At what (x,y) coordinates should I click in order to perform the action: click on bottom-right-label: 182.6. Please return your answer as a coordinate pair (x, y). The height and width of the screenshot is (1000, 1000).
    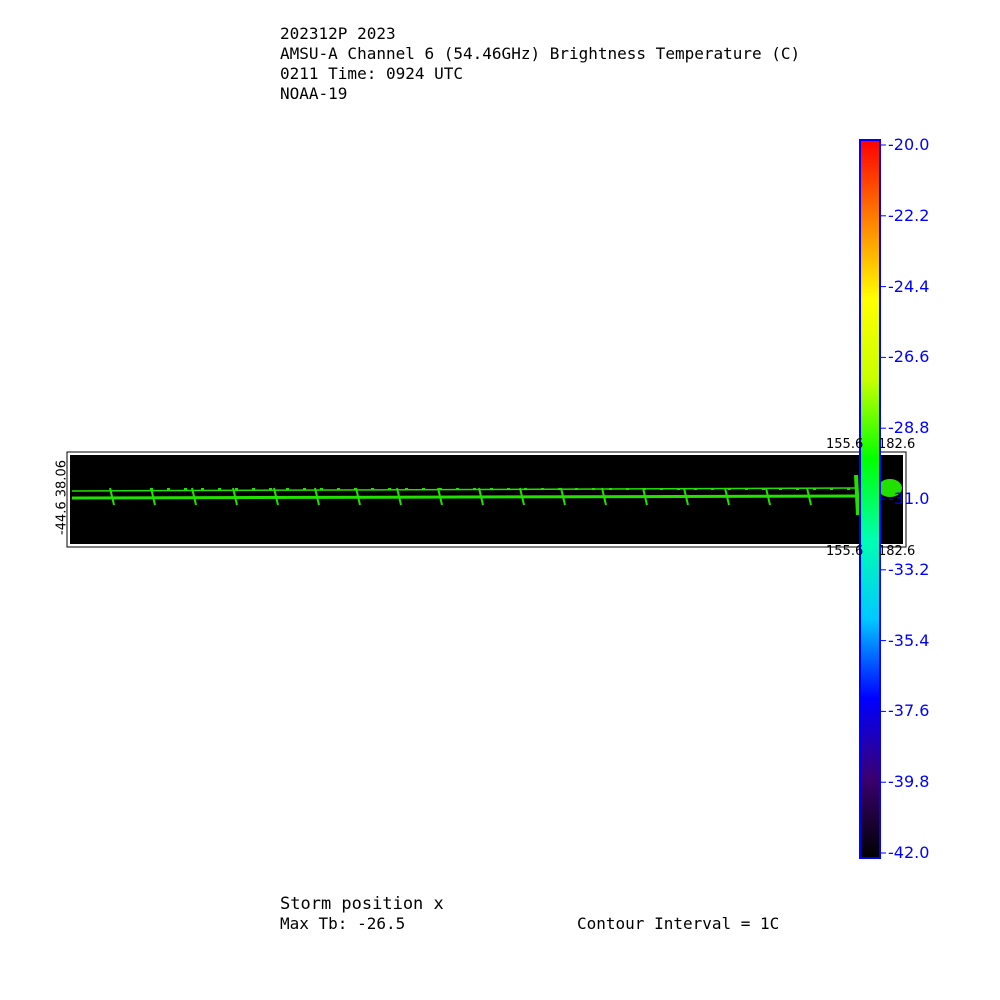
    Looking at the image, I should click on (897, 551).